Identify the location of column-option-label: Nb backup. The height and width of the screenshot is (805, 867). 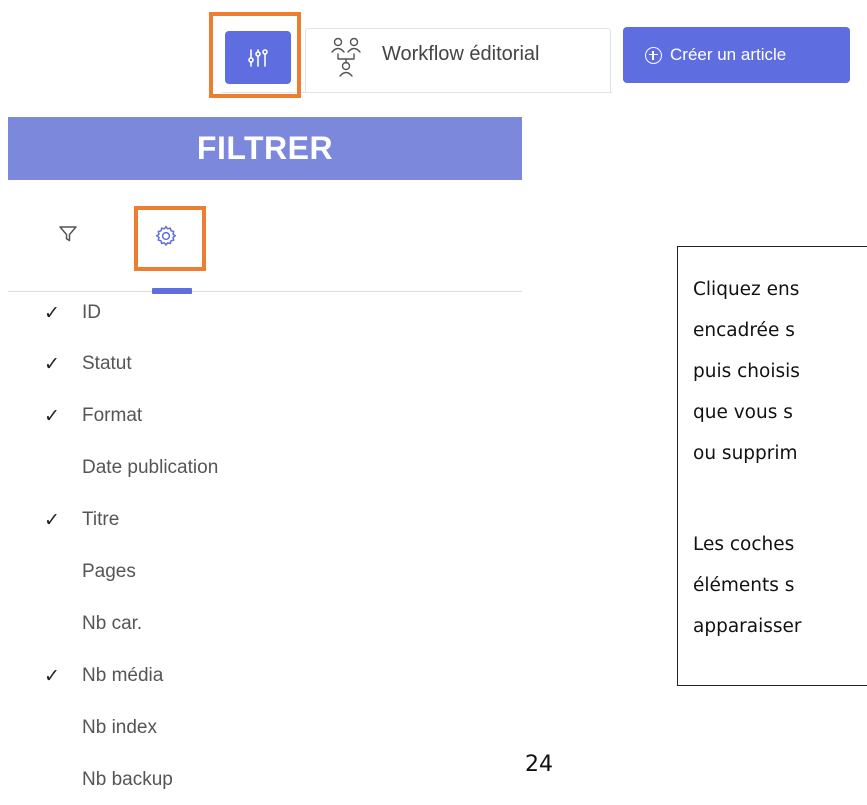
(127, 779).